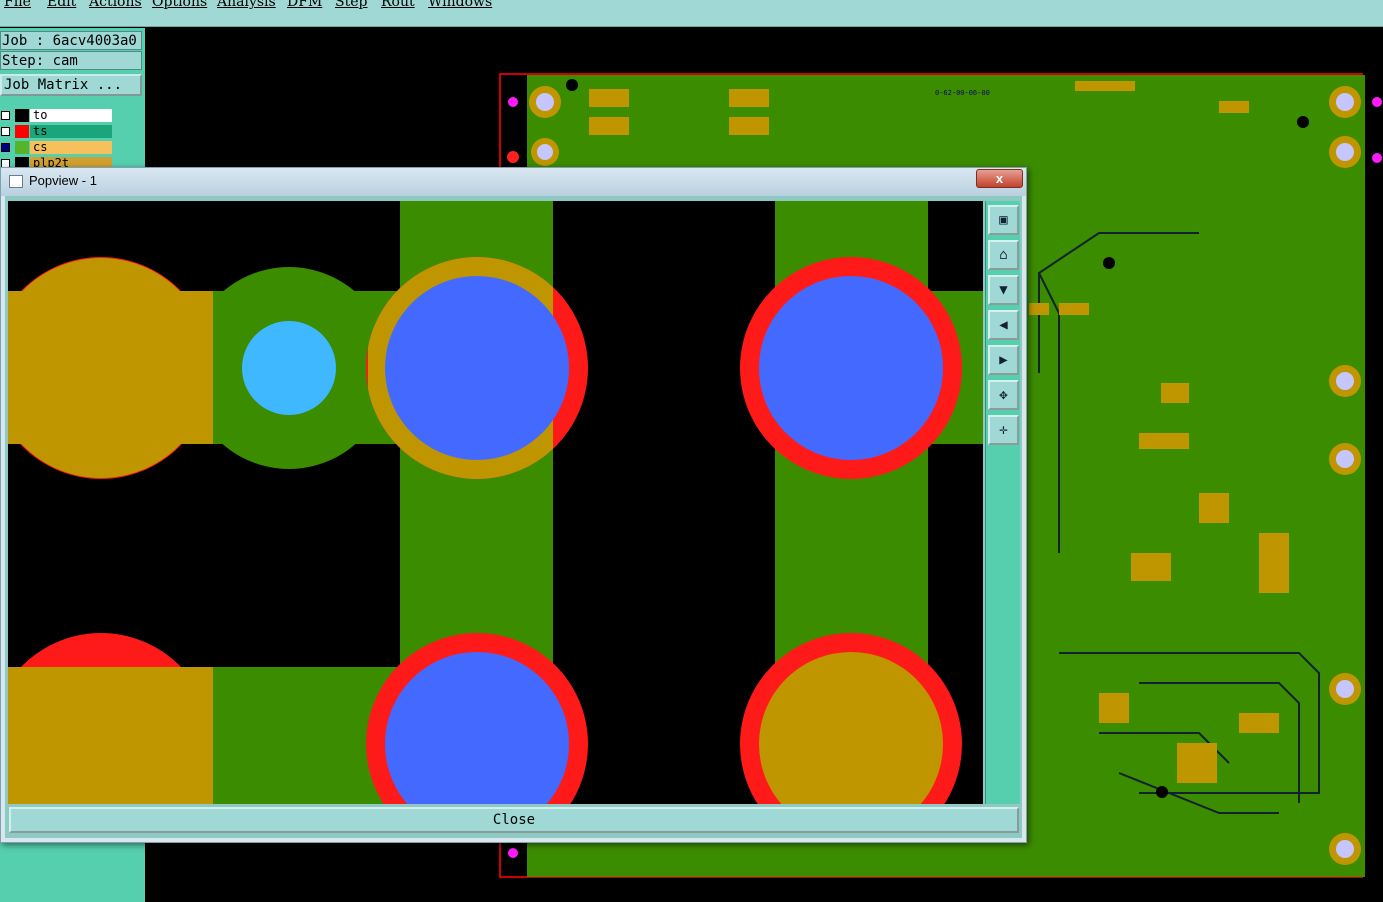 The width and height of the screenshot is (1383, 902). I want to click on menu-file: File, so click(17, 5).